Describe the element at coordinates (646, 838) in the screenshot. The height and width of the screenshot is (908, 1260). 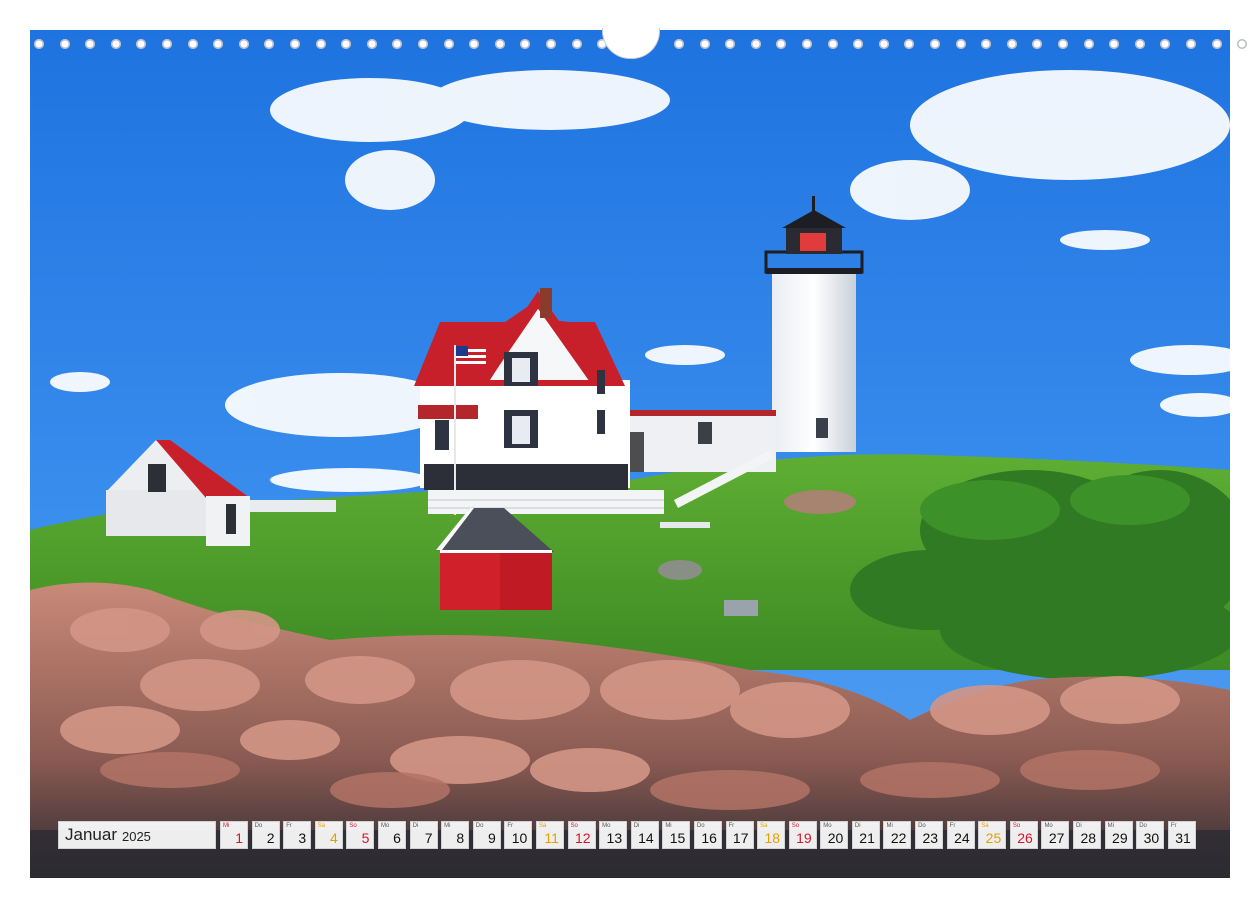
I see `day-number: 14` at that location.